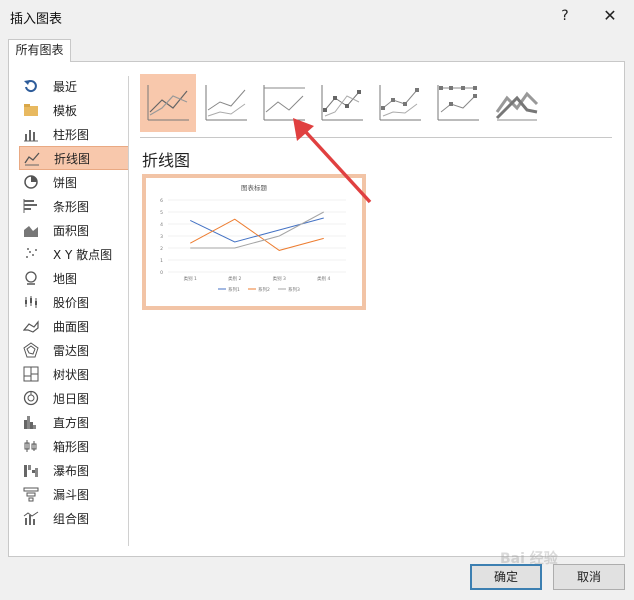 Image resolution: width=634 pixels, height=600 pixels. I want to click on preview-legend-label: 系列1, so click(234, 289).